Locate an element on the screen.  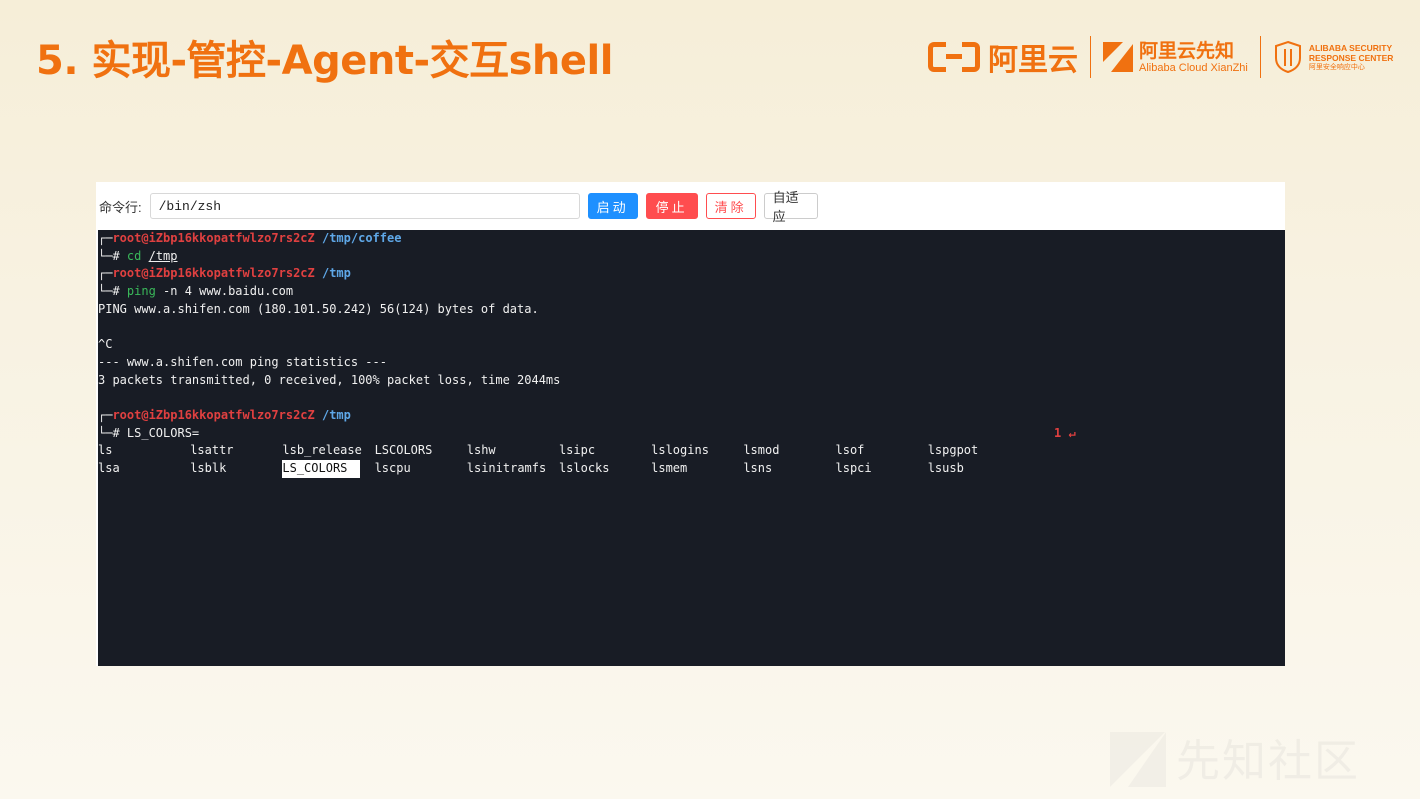
prompt-path: /tmp/coffee is located at coordinates (361, 238).